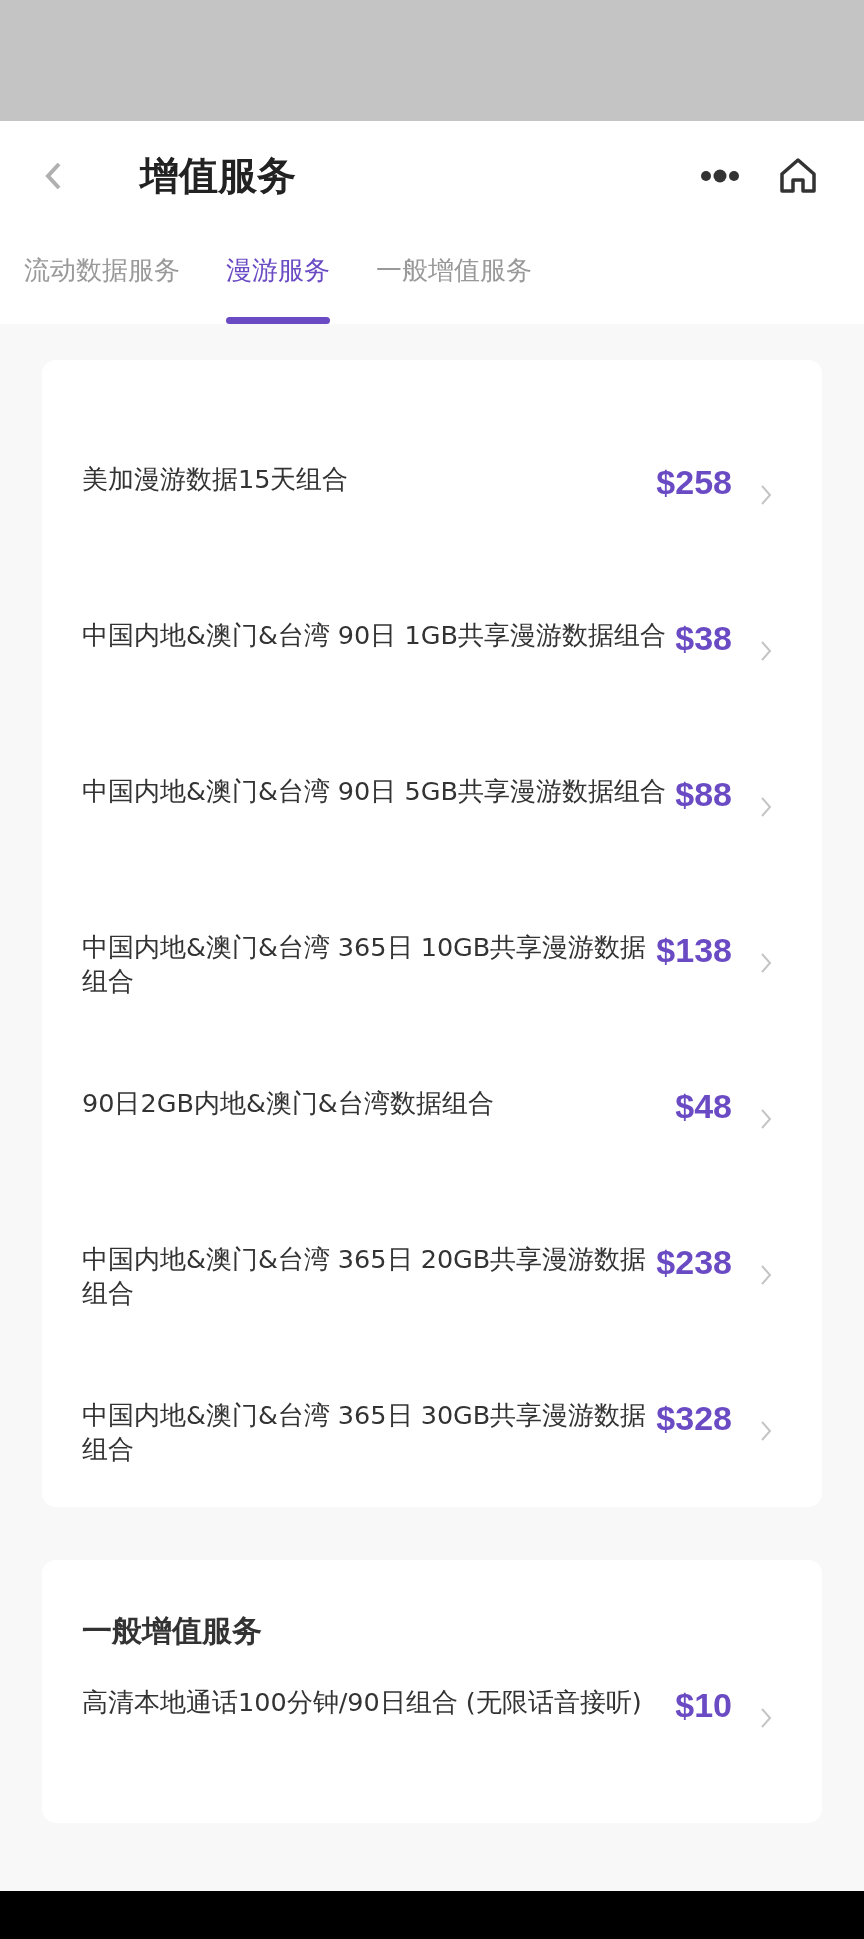 This screenshot has height=1939, width=864. Describe the element at coordinates (218, 175) in the screenshot. I see `page-title: 增值服务` at that location.